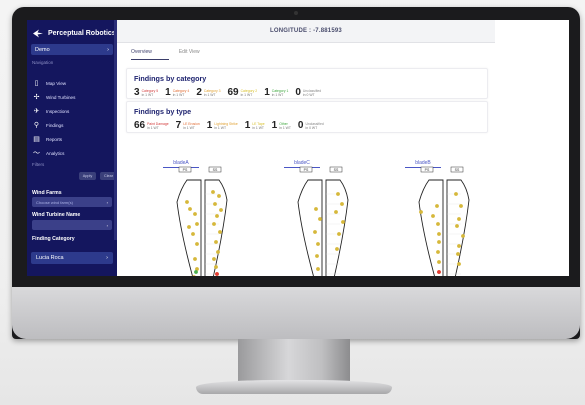 This screenshot has height=405, width=585. I want to click on logo: Perceptual Robotics, so click(72, 30).